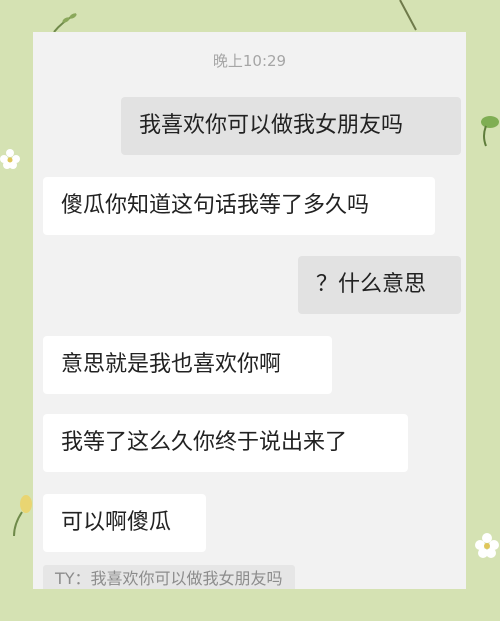  I want to click on sent-message-bubble: ？什么意思, so click(379, 285).